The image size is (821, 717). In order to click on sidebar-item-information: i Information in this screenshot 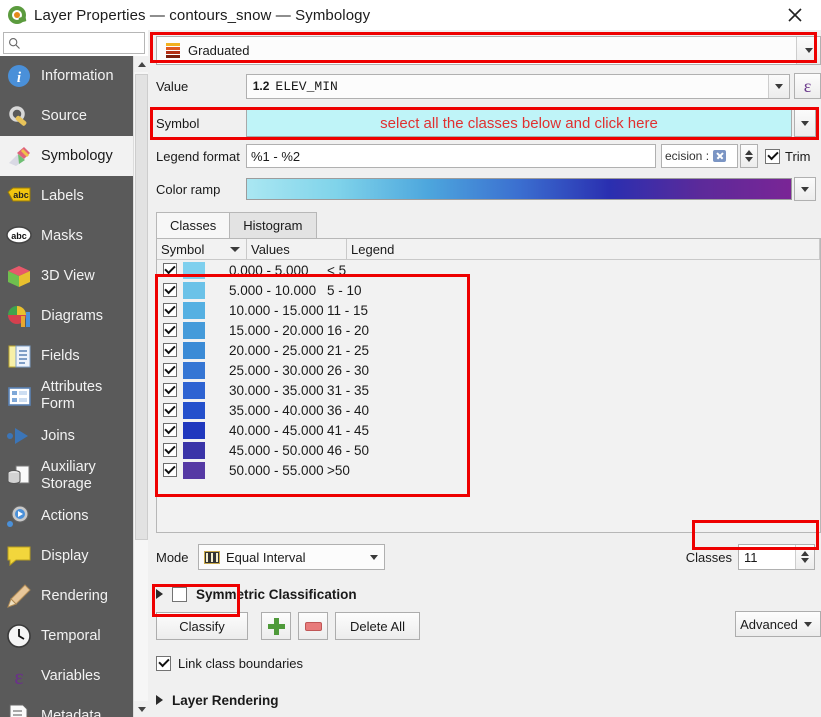, I will do `click(66, 76)`.